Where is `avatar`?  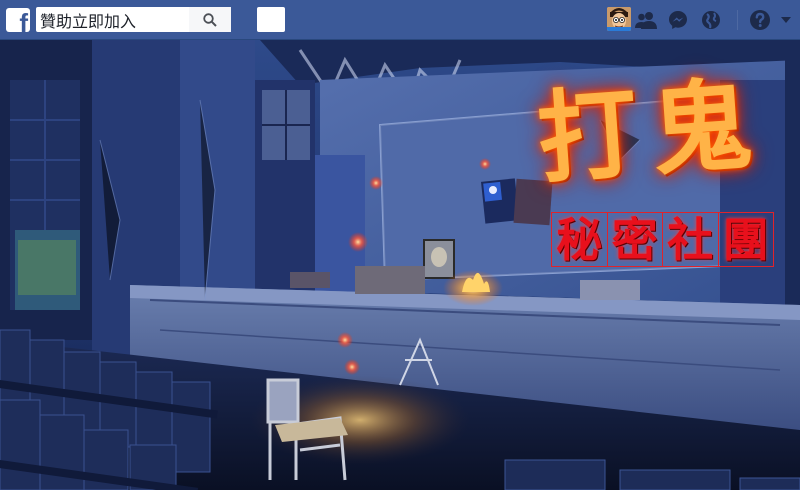
avatar is located at coordinates (619, 19).